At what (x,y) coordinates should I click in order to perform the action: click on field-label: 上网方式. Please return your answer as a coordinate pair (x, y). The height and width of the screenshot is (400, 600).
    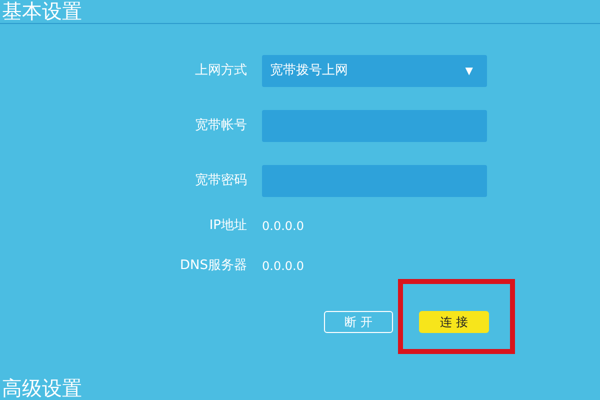
    Looking at the image, I should click on (220, 71).